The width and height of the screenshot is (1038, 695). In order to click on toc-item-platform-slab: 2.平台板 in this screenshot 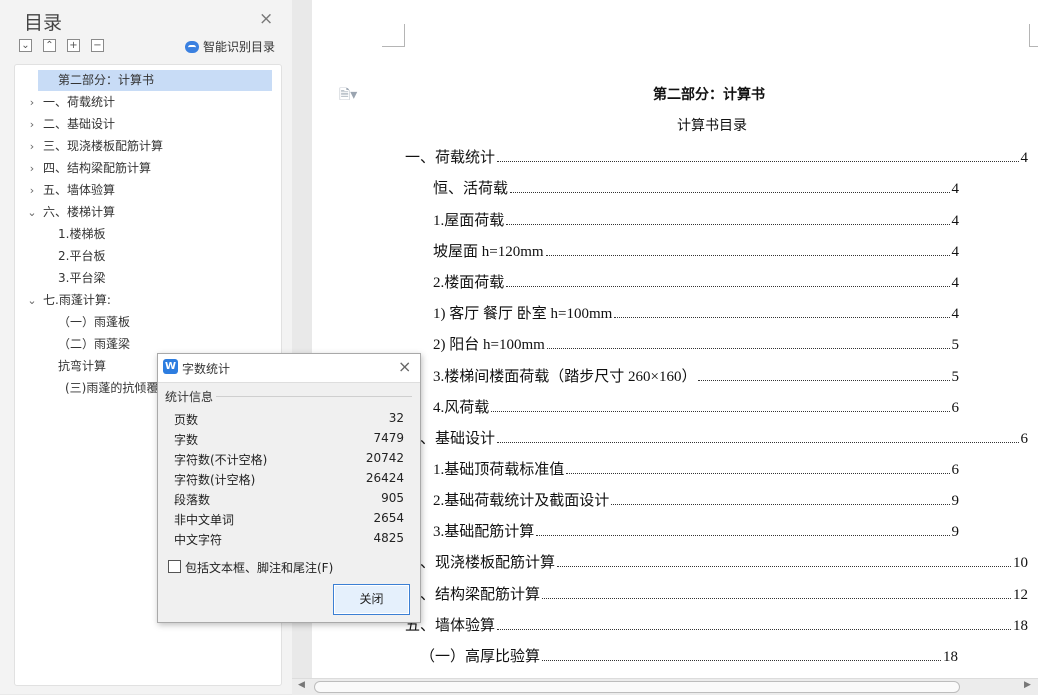, I will do `click(164, 256)`.